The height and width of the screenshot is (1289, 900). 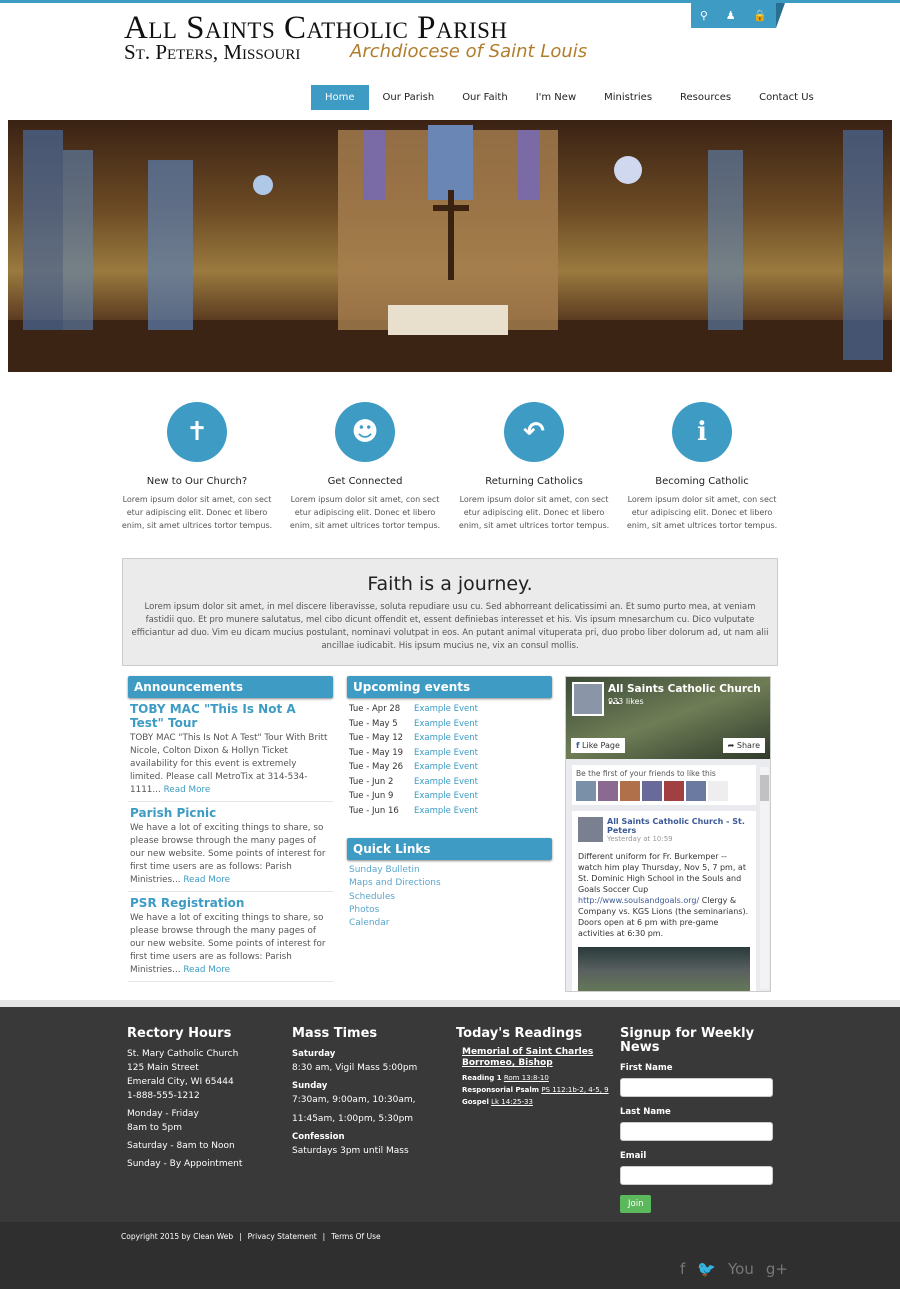 What do you see at coordinates (335, 1033) in the screenshot?
I see `mass-title: Mass Times` at bounding box center [335, 1033].